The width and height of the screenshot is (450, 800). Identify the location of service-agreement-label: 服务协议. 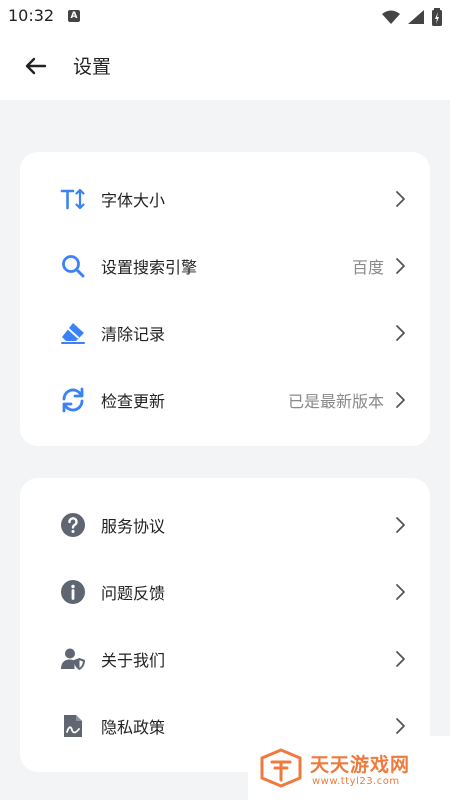
(133, 526).